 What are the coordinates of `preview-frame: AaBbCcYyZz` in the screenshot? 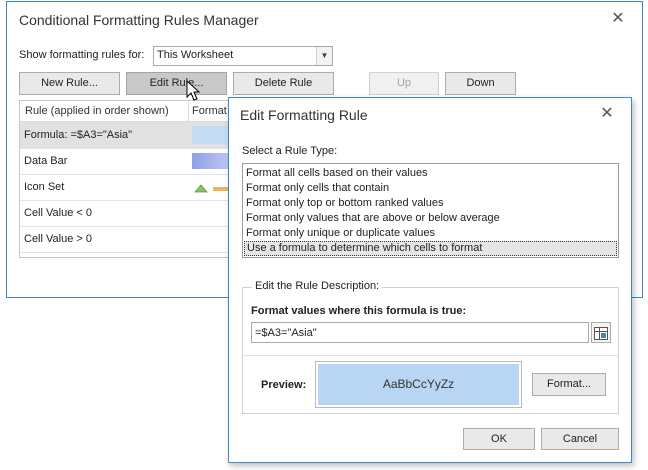 It's located at (418, 384).